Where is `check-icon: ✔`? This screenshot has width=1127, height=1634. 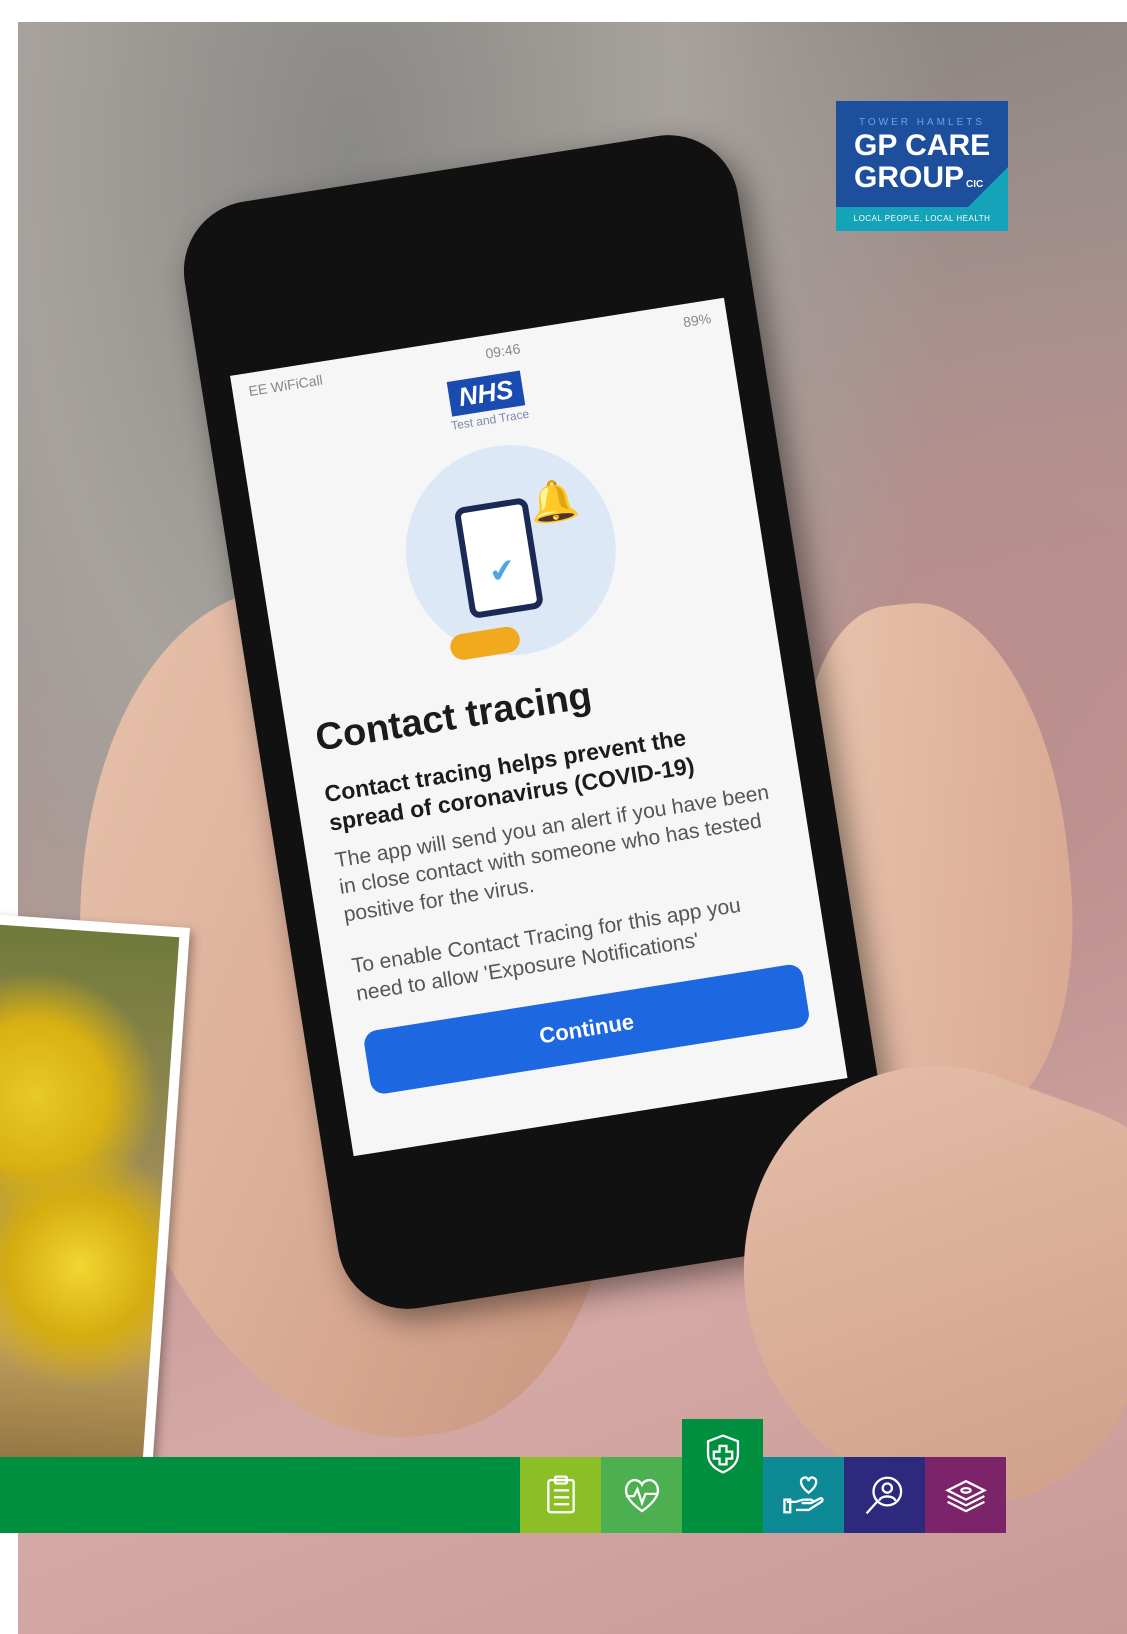
check-icon: ✔ is located at coordinates (502, 570).